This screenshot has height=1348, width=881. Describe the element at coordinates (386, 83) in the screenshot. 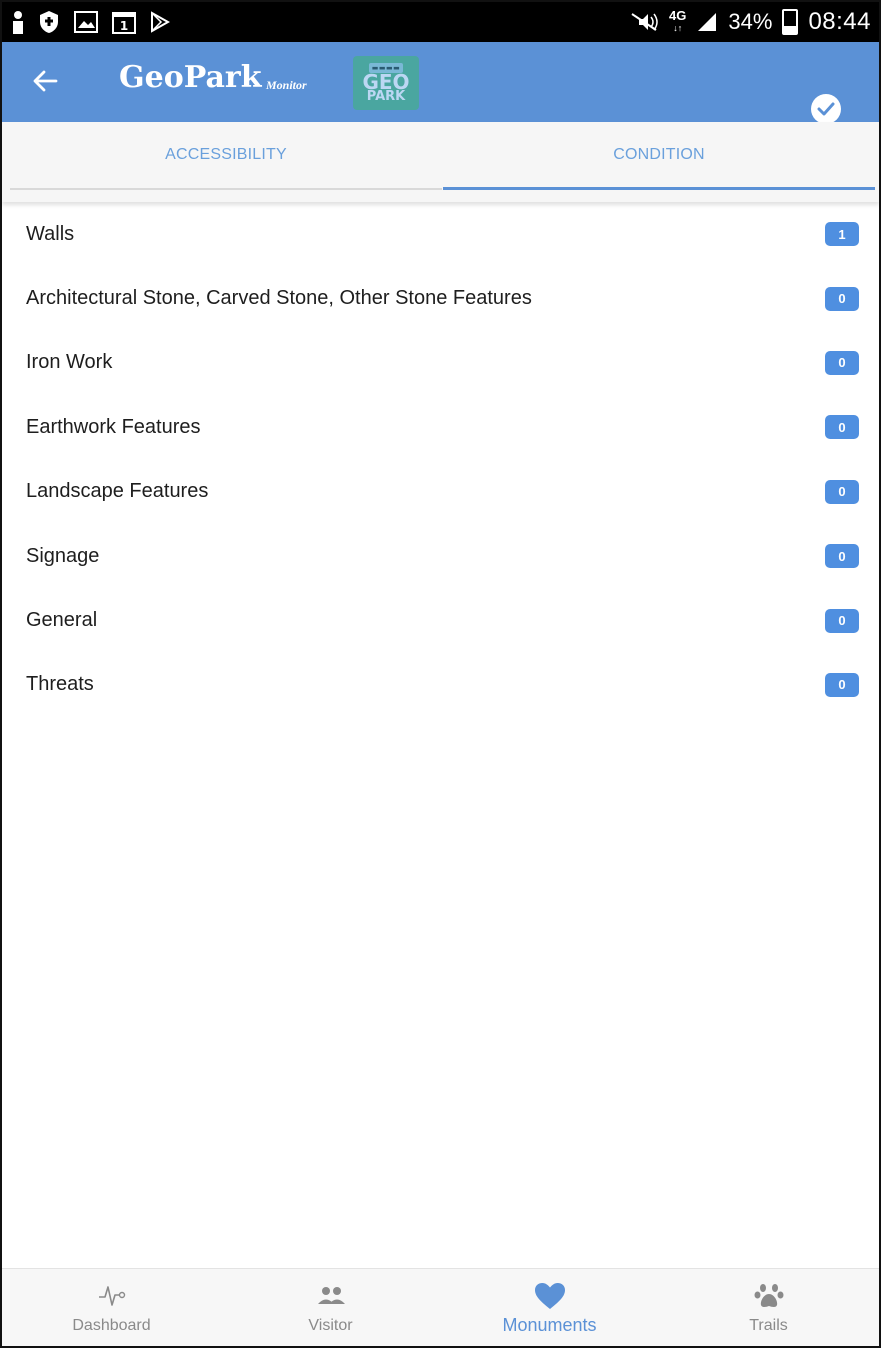

I see `geopark-logo: ▬▬▬▬ GEO PARK` at that location.